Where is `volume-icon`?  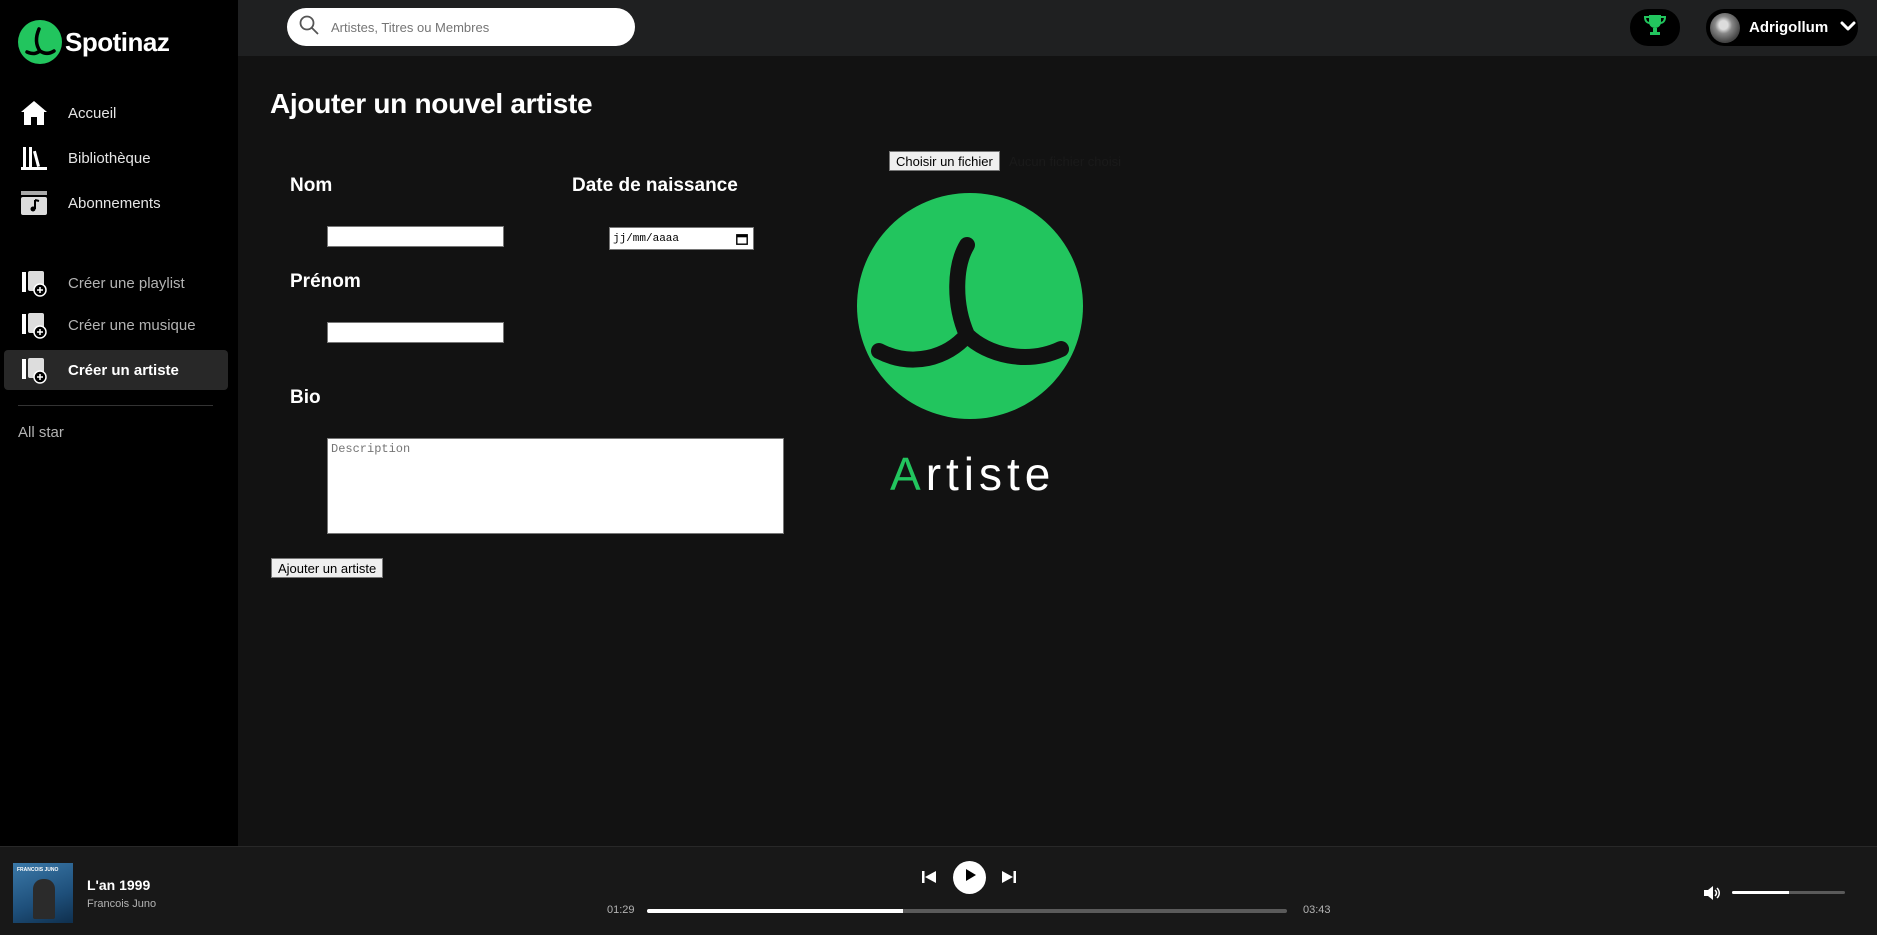
volume-icon is located at coordinates (1712, 895).